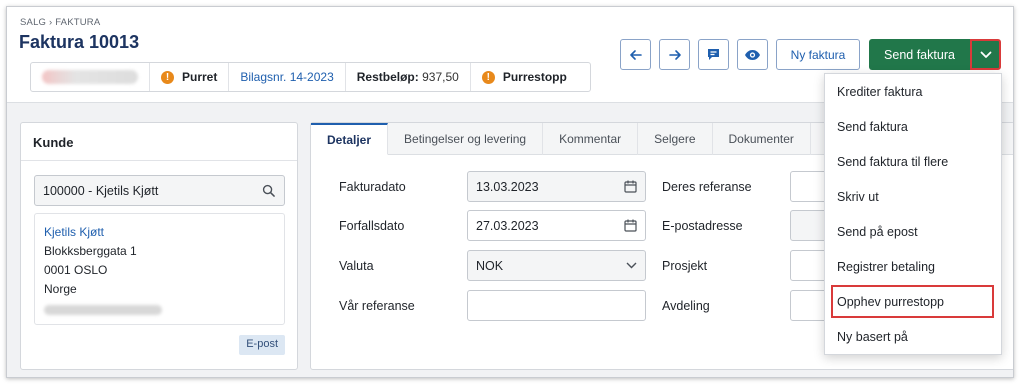 This screenshot has width=1020, height=384. What do you see at coordinates (686, 306) in the screenshot?
I see `avdeling-label: Avdeling` at bounding box center [686, 306].